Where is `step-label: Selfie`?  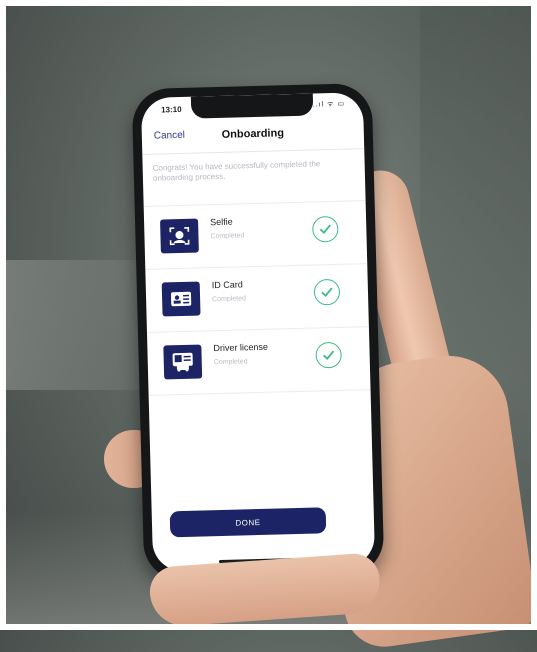 step-label: Selfie is located at coordinates (221, 222).